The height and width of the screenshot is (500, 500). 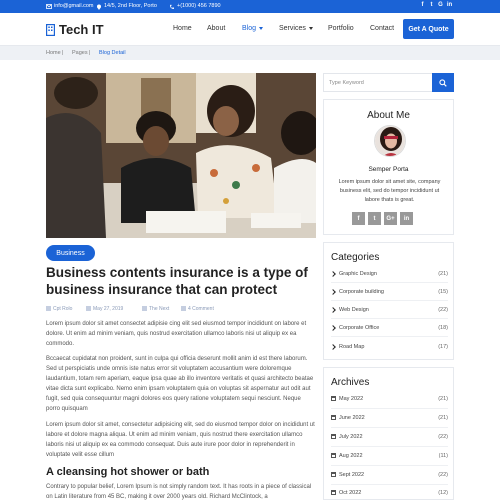 I want to click on category-count: (22), so click(x=443, y=310).